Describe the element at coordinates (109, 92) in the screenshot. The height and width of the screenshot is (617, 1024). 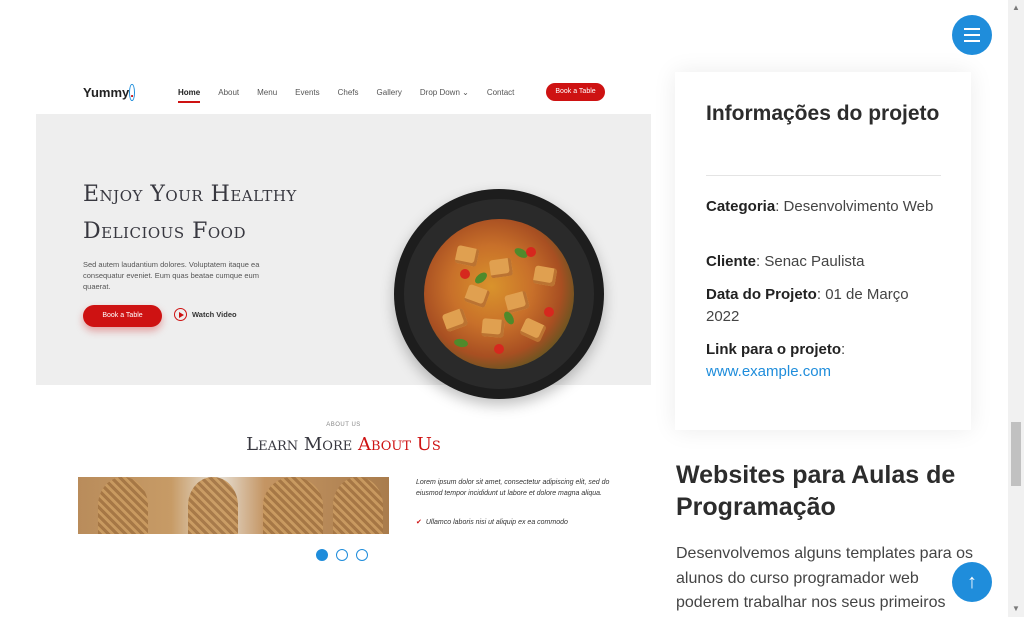
I see `preview-logo: Yummy.` at that location.